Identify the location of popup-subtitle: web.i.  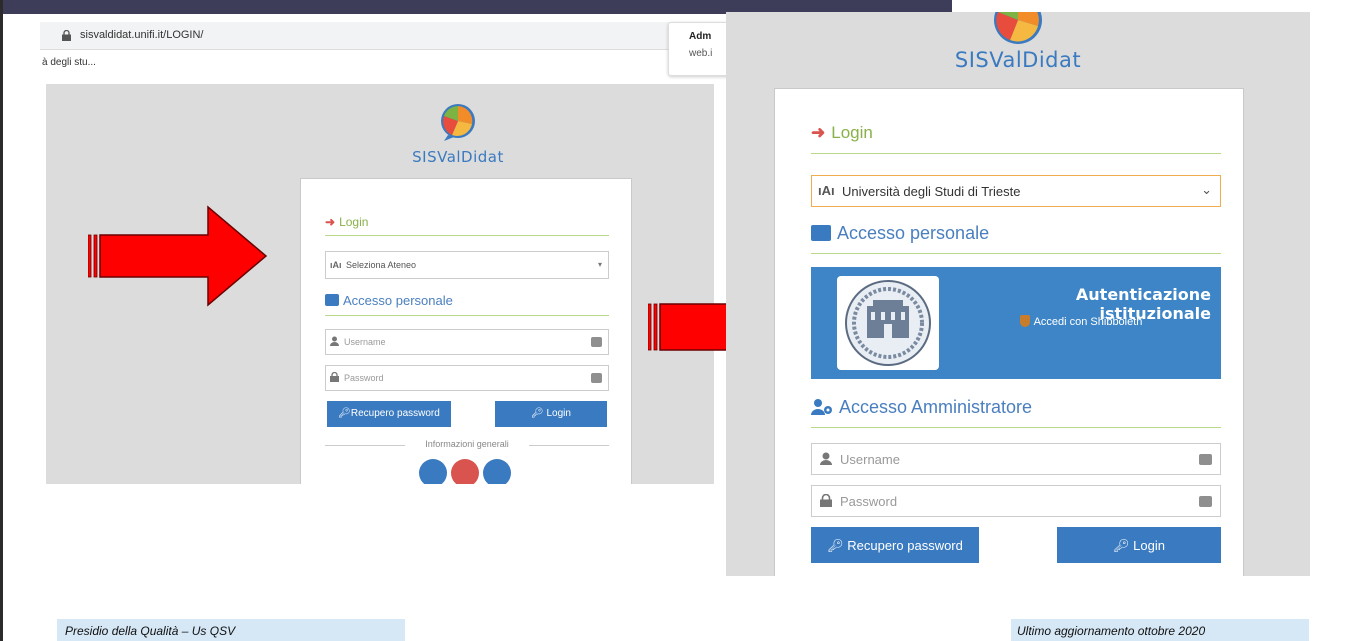
(701, 53).